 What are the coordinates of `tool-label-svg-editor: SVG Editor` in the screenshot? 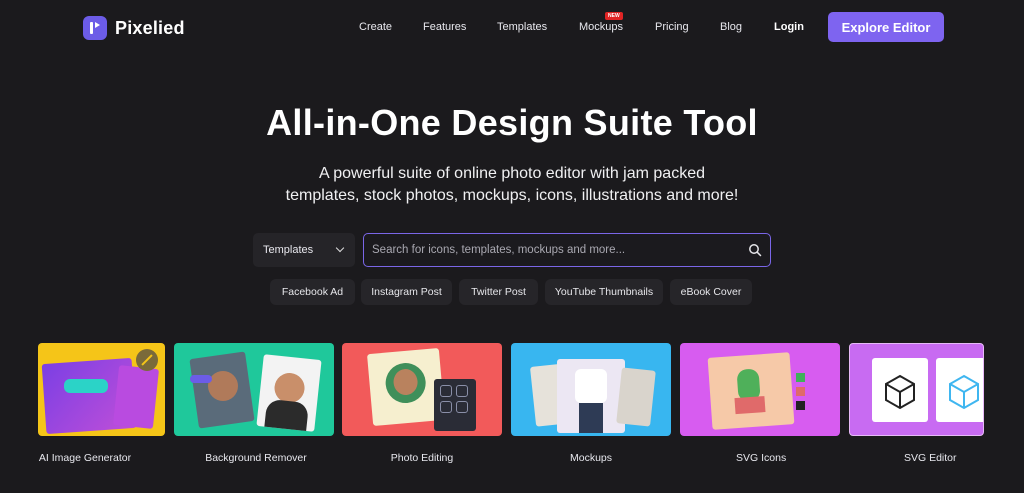 It's located at (930, 458).